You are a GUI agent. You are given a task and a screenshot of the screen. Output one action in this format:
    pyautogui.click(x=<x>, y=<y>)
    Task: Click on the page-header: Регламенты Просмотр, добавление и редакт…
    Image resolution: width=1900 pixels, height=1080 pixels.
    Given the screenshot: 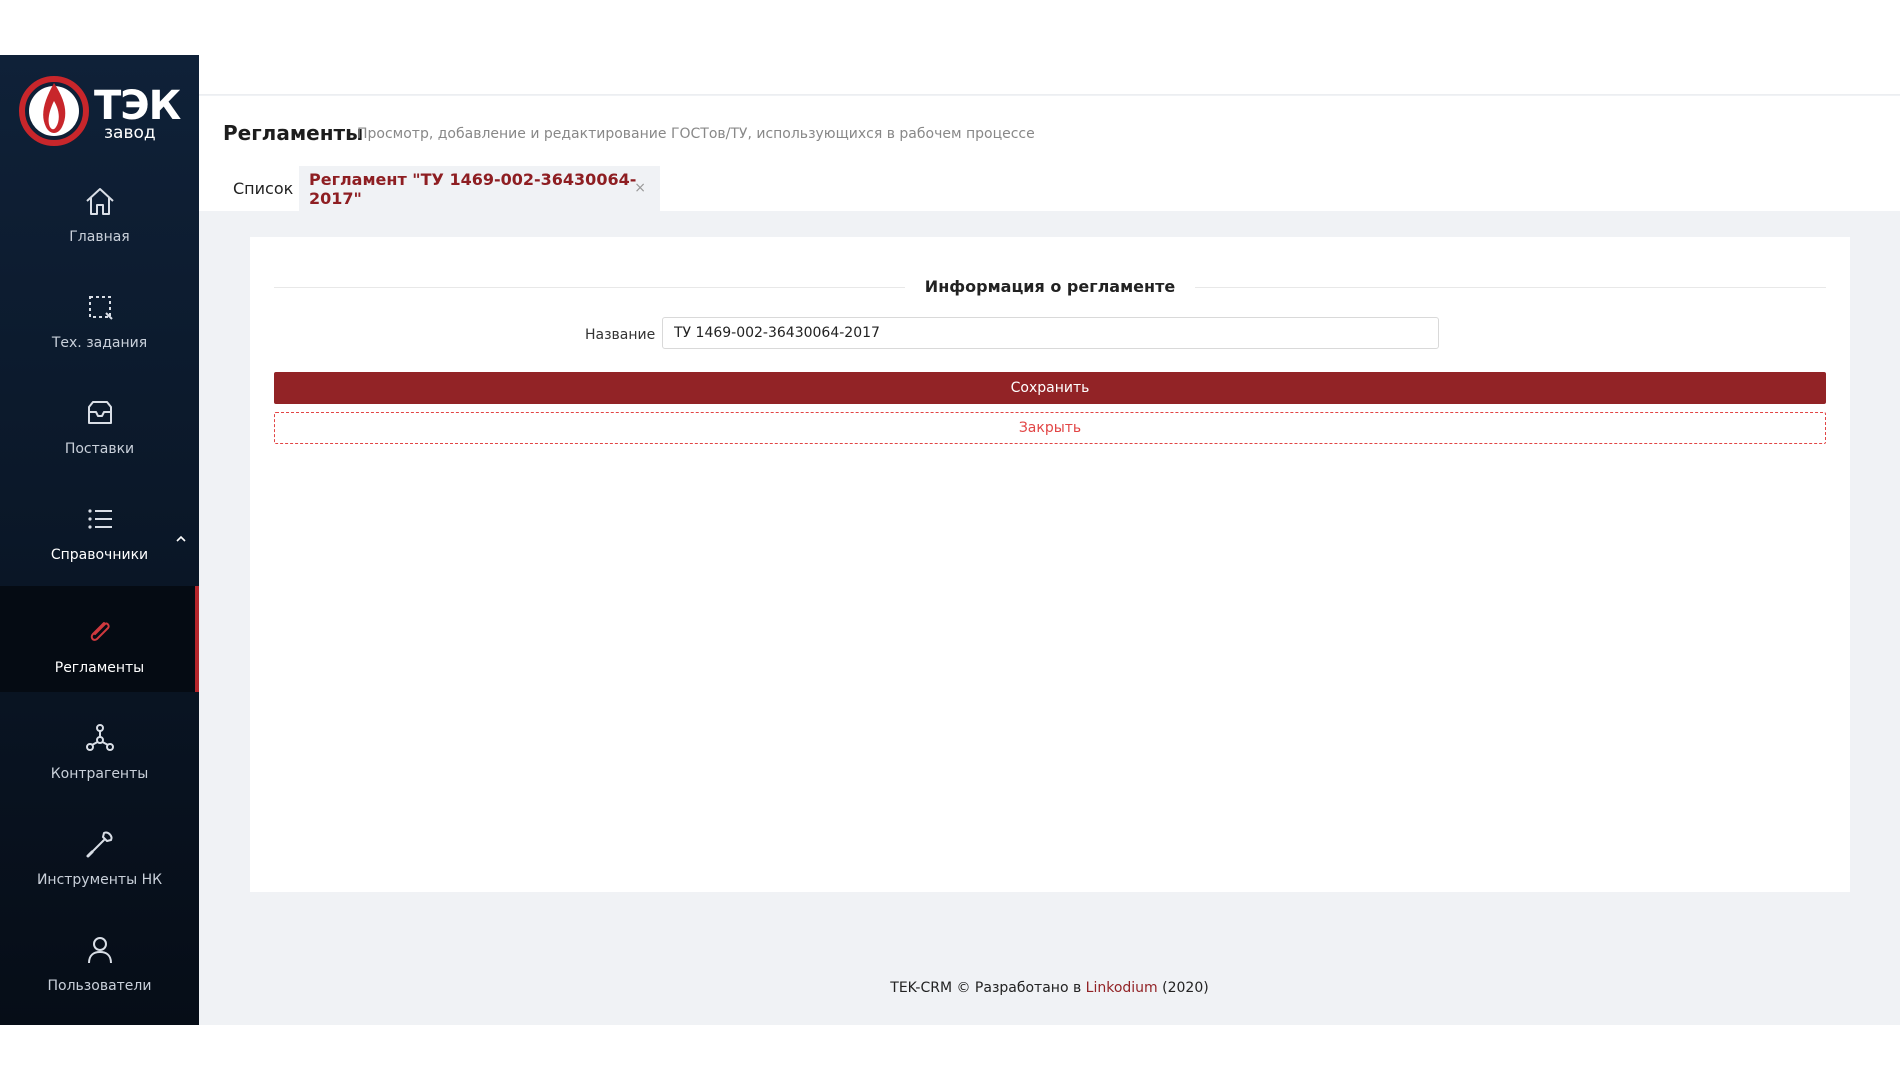 What is the action you would take?
    pyautogui.click(x=1049, y=153)
    